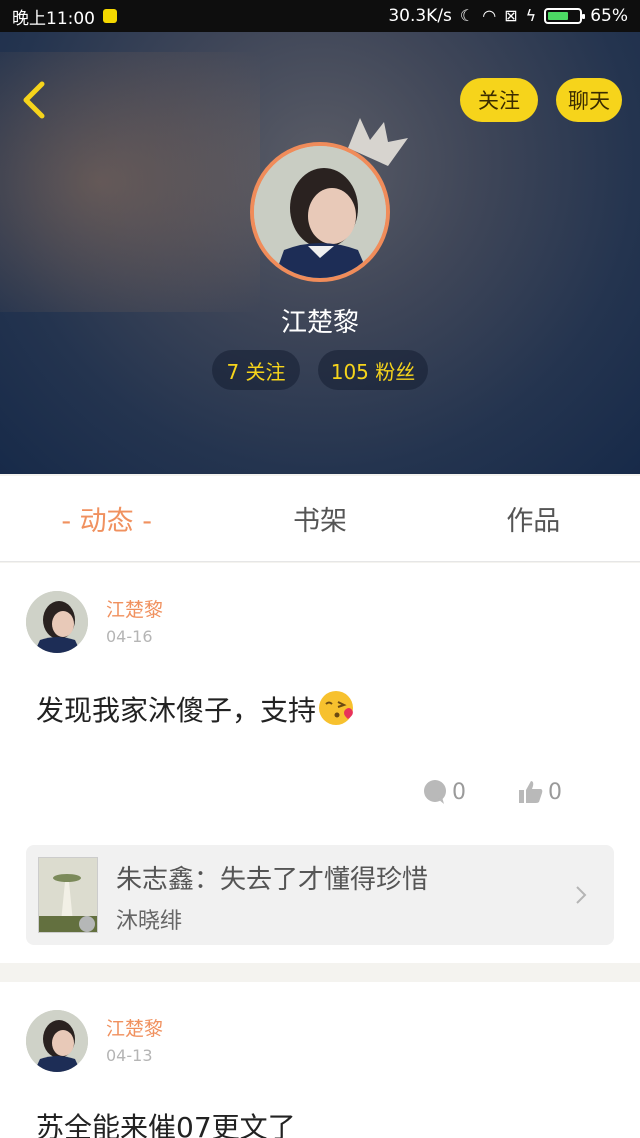  I want to click on profile-avatar, so click(320, 212).